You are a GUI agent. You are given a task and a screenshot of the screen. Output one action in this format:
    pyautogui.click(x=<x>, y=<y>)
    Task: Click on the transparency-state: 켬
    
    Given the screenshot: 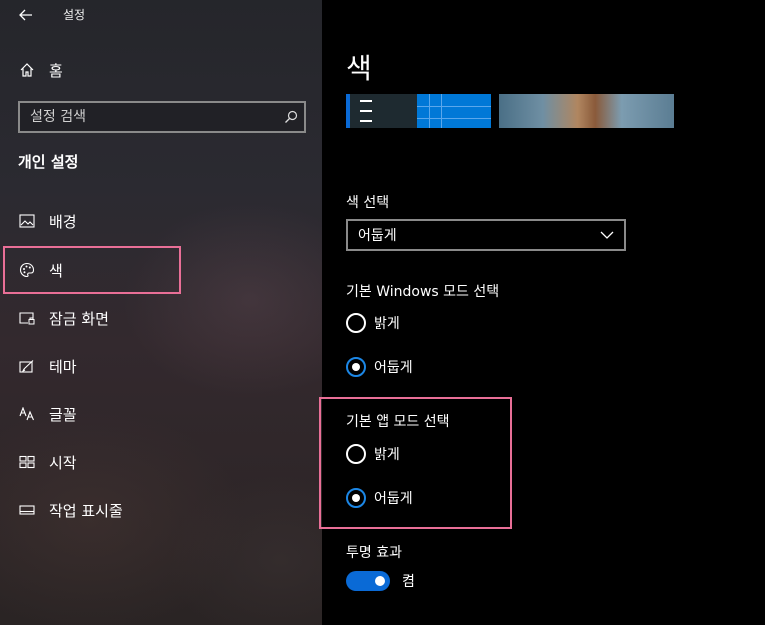 What is the action you would take?
    pyautogui.click(x=408, y=582)
    